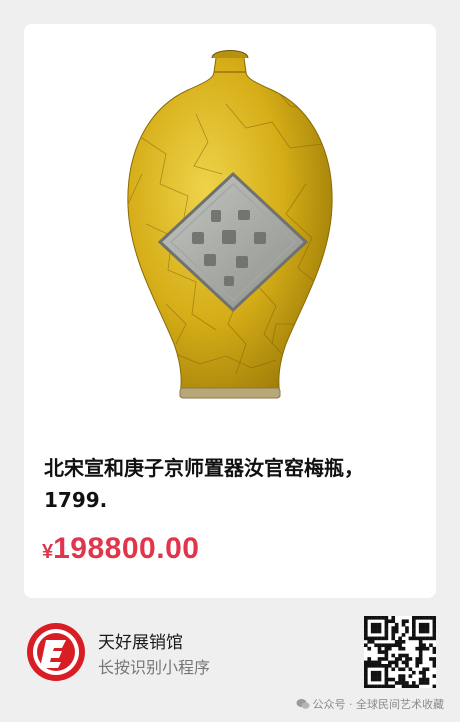 This screenshot has width=460, height=722. Describe the element at coordinates (48, 552) in the screenshot. I see `currency-symbol: ¥` at that location.